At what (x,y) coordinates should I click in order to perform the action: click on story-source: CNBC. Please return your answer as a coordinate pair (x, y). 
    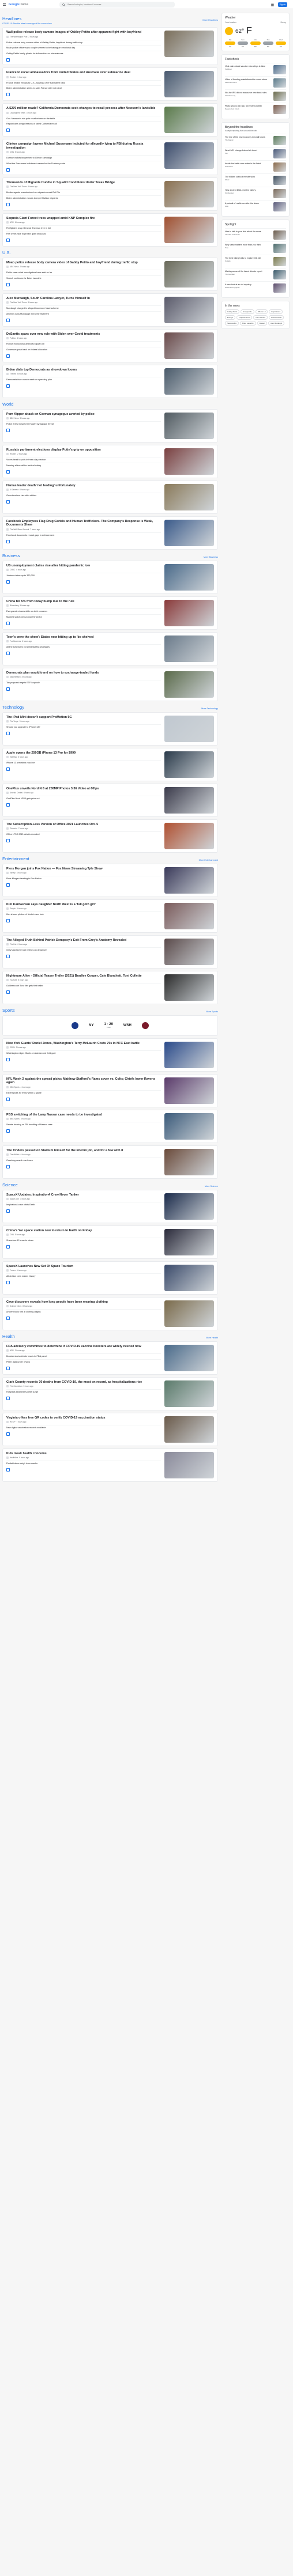
    Looking at the image, I should click on (12, 570).